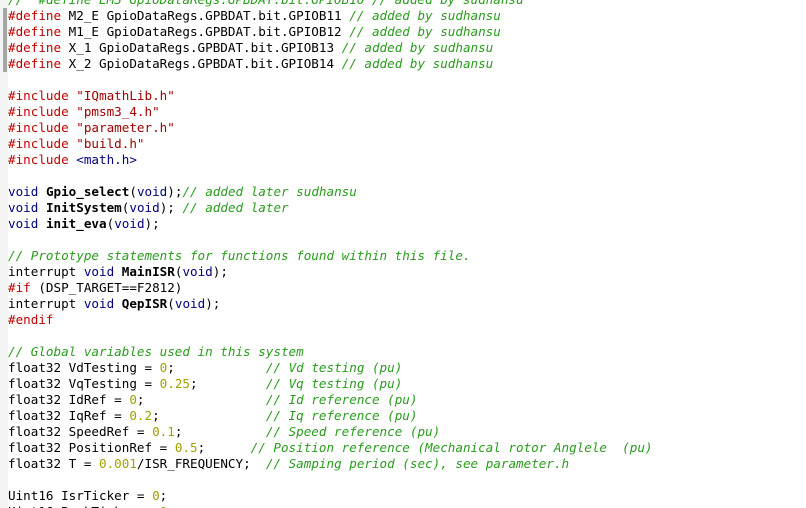 The width and height of the screenshot is (806, 508). Describe the element at coordinates (341, 399) in the screenshot. I see `code-token: // Id reference (pu)` at that location.